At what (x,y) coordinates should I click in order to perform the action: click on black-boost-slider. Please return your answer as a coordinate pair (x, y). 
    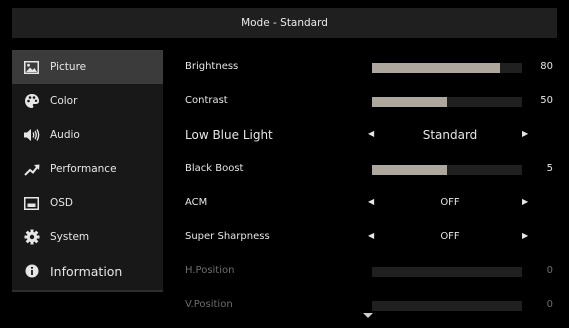
    Looking at the image, I should click on (447, 170).